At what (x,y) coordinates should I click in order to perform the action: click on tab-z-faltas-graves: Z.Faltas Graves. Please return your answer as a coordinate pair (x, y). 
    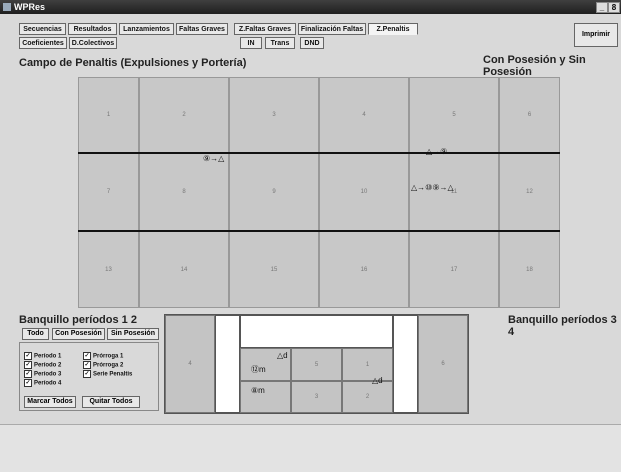
    Looking at the image, I should click on (265, 29).